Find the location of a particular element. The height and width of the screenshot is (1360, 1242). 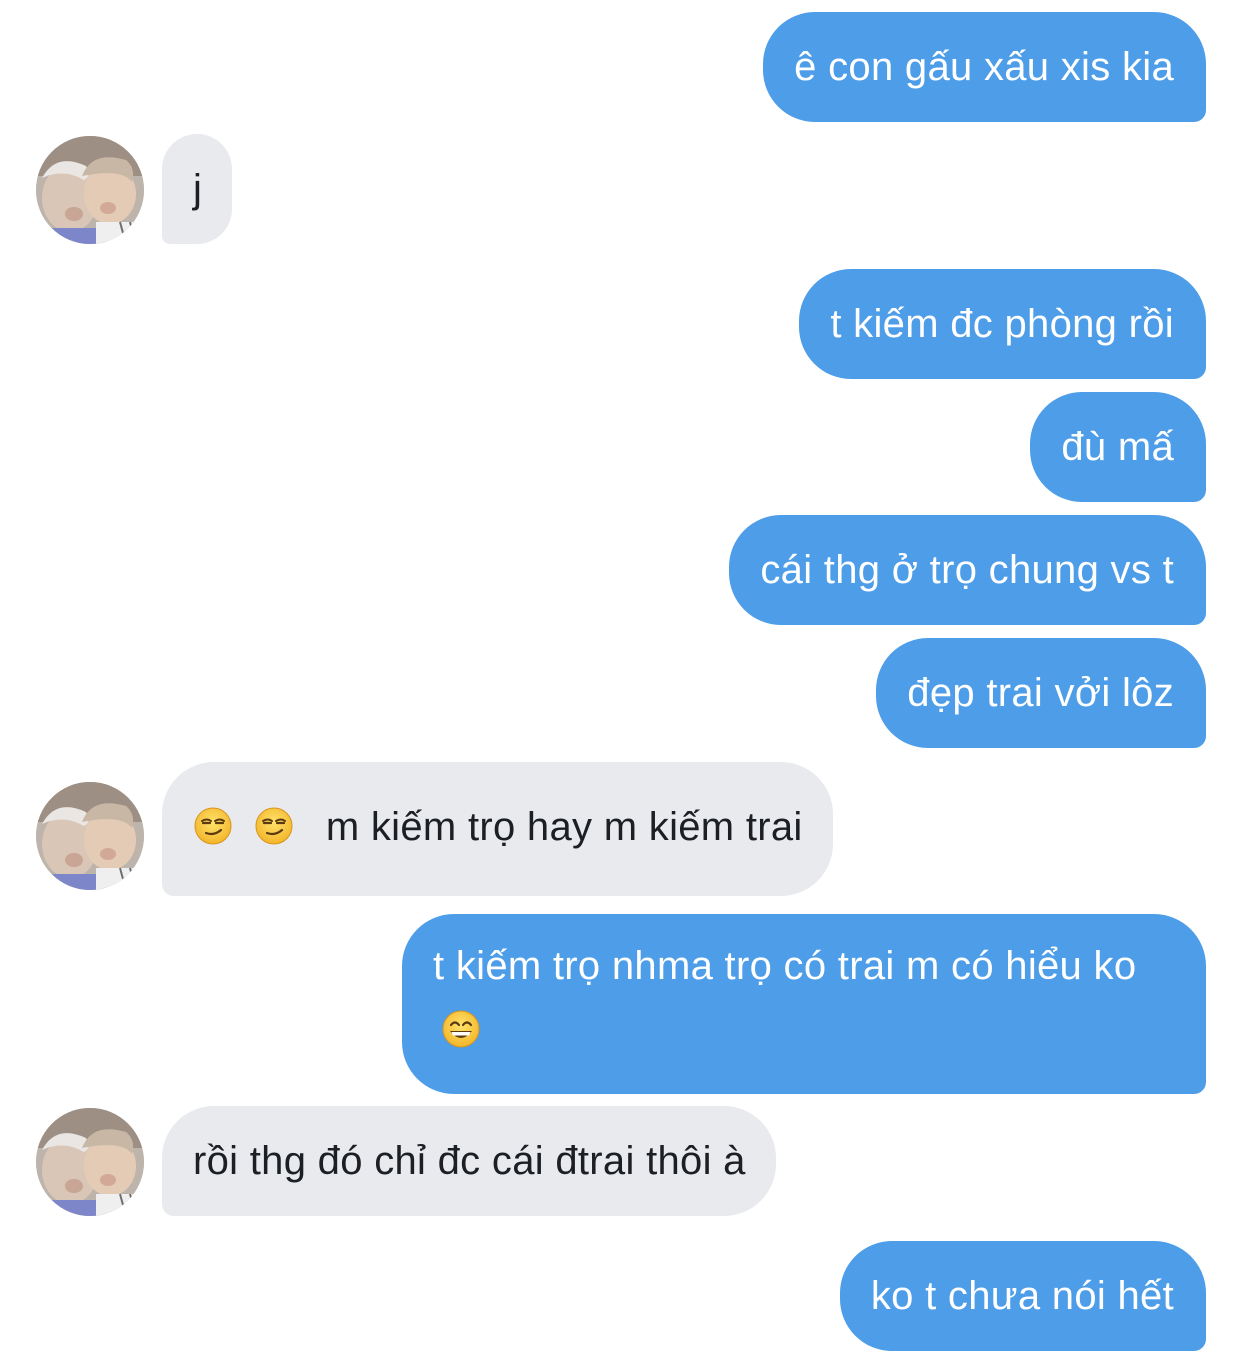

message-text: đù mấ is located at coordinates (1117, 447).